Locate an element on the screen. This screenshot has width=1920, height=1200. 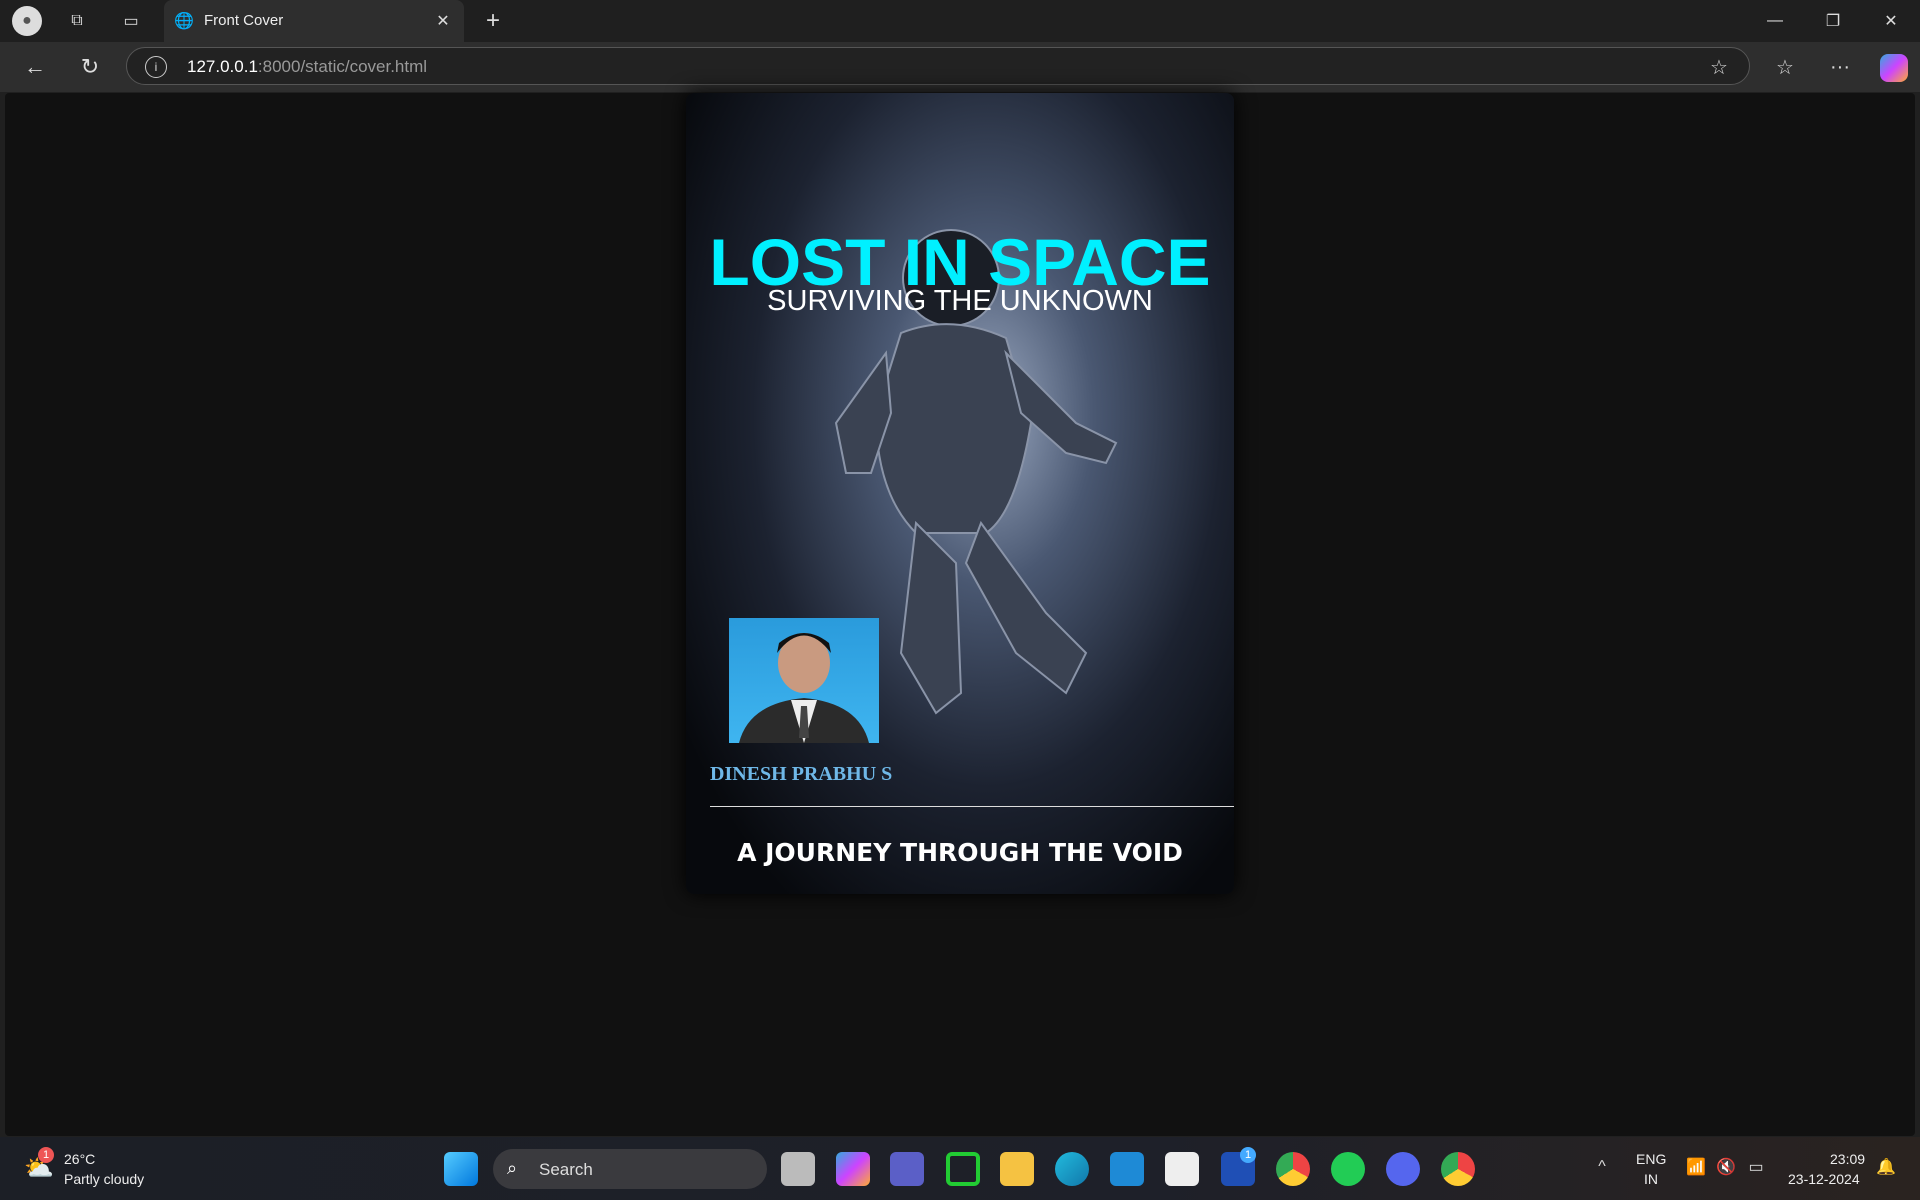
favorites-icon: ☆ is located at coordinates (1785, 67).